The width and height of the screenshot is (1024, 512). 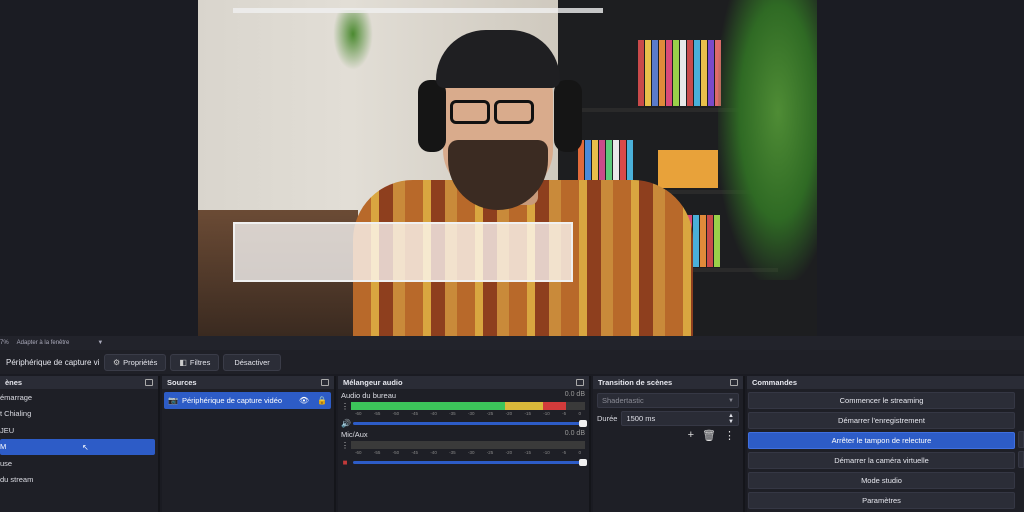 What do you see at coordinates (345, 462) in the screenshot?
I see `speaker-muted-icon: ■` at bounding box center [345, 462].